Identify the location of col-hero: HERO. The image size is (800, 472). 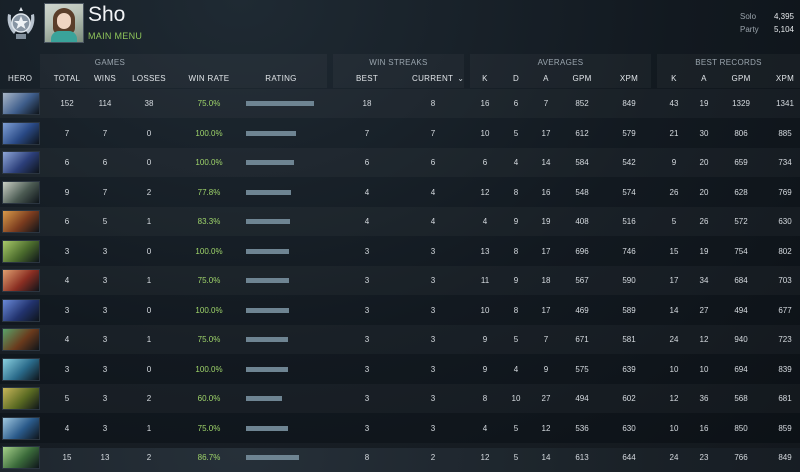
(20, 78).